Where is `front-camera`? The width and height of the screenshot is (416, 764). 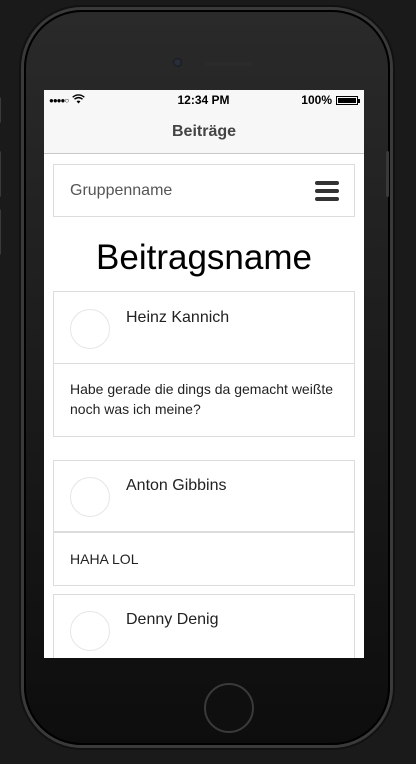
front-camera is located at coordinates (177, 62).